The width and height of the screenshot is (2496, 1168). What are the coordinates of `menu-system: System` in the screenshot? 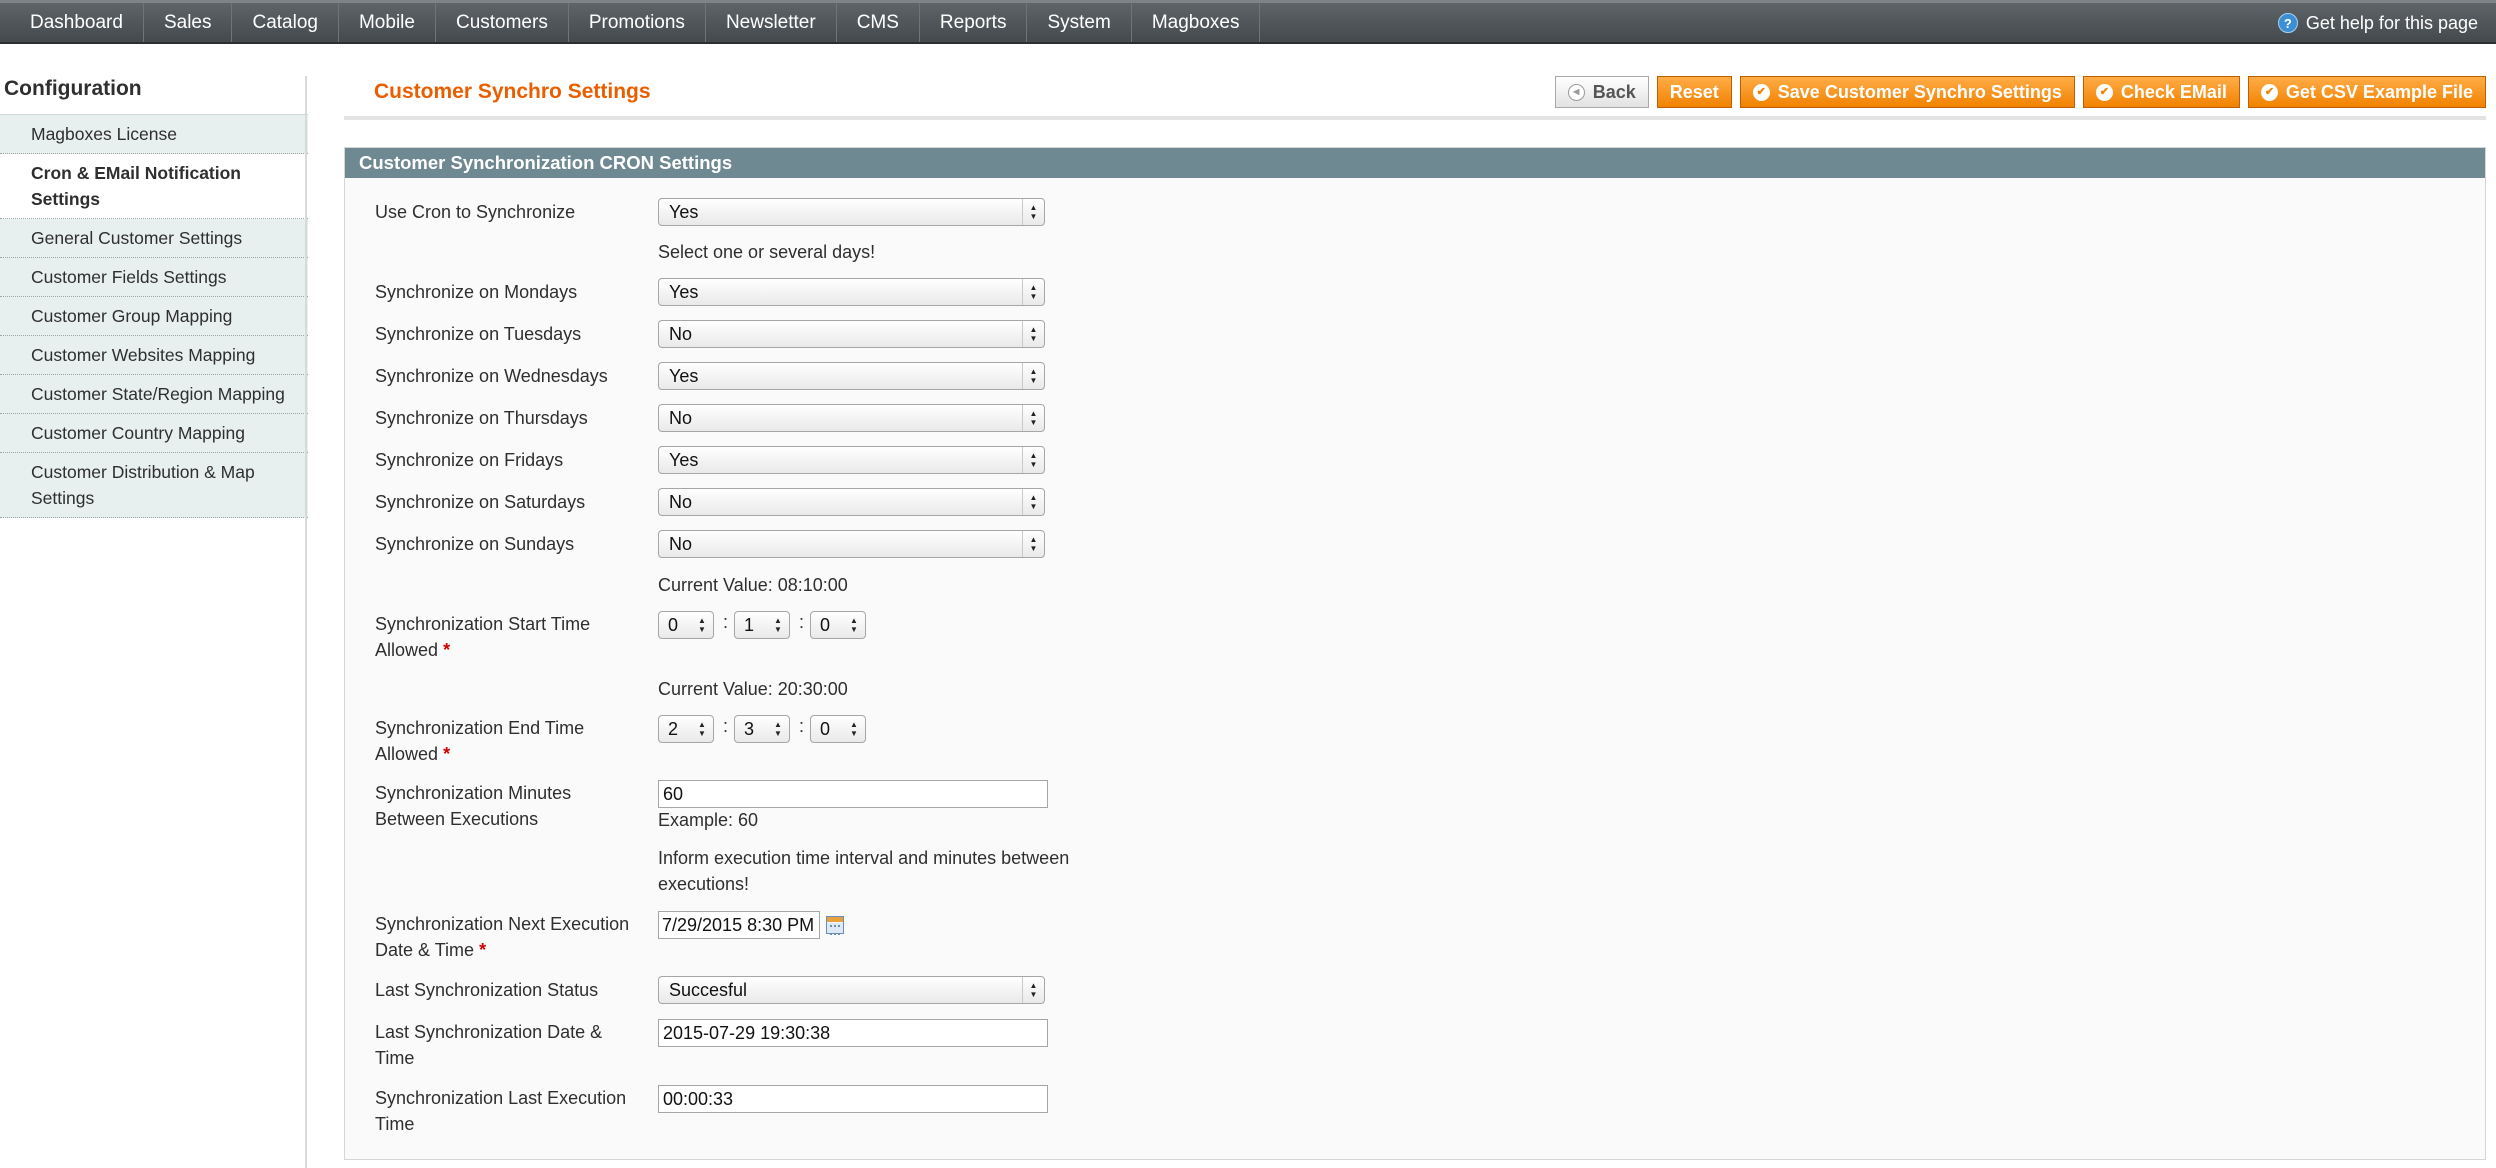 It's located at (1079, 22).